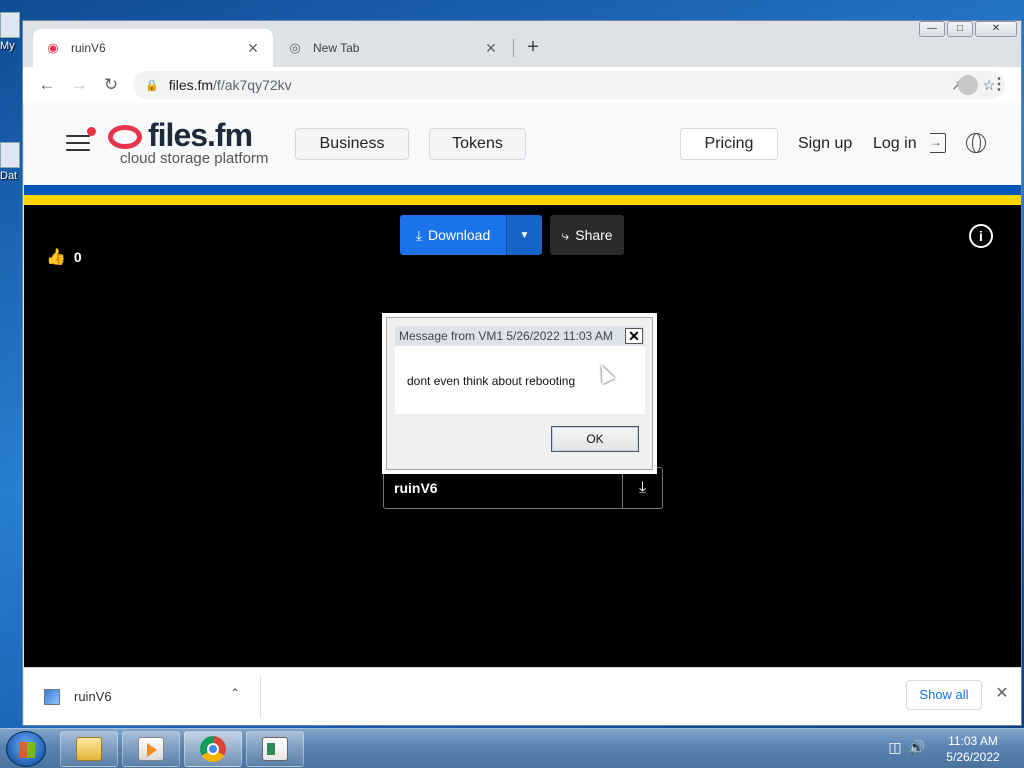 This screenshot has width=1024, height=768. I want to click on computer-icon, so click(10, 25).